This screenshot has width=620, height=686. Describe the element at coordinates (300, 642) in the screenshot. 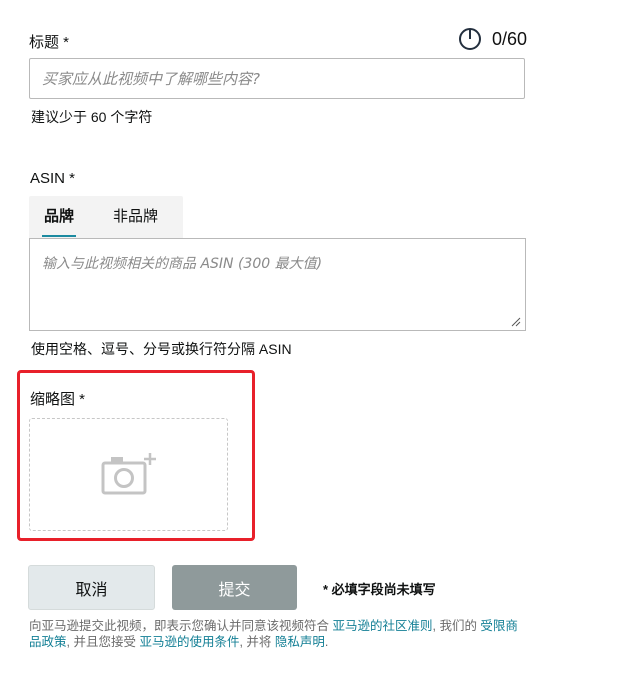

I see `privacy-notice-link: 隐私声明` at that location.